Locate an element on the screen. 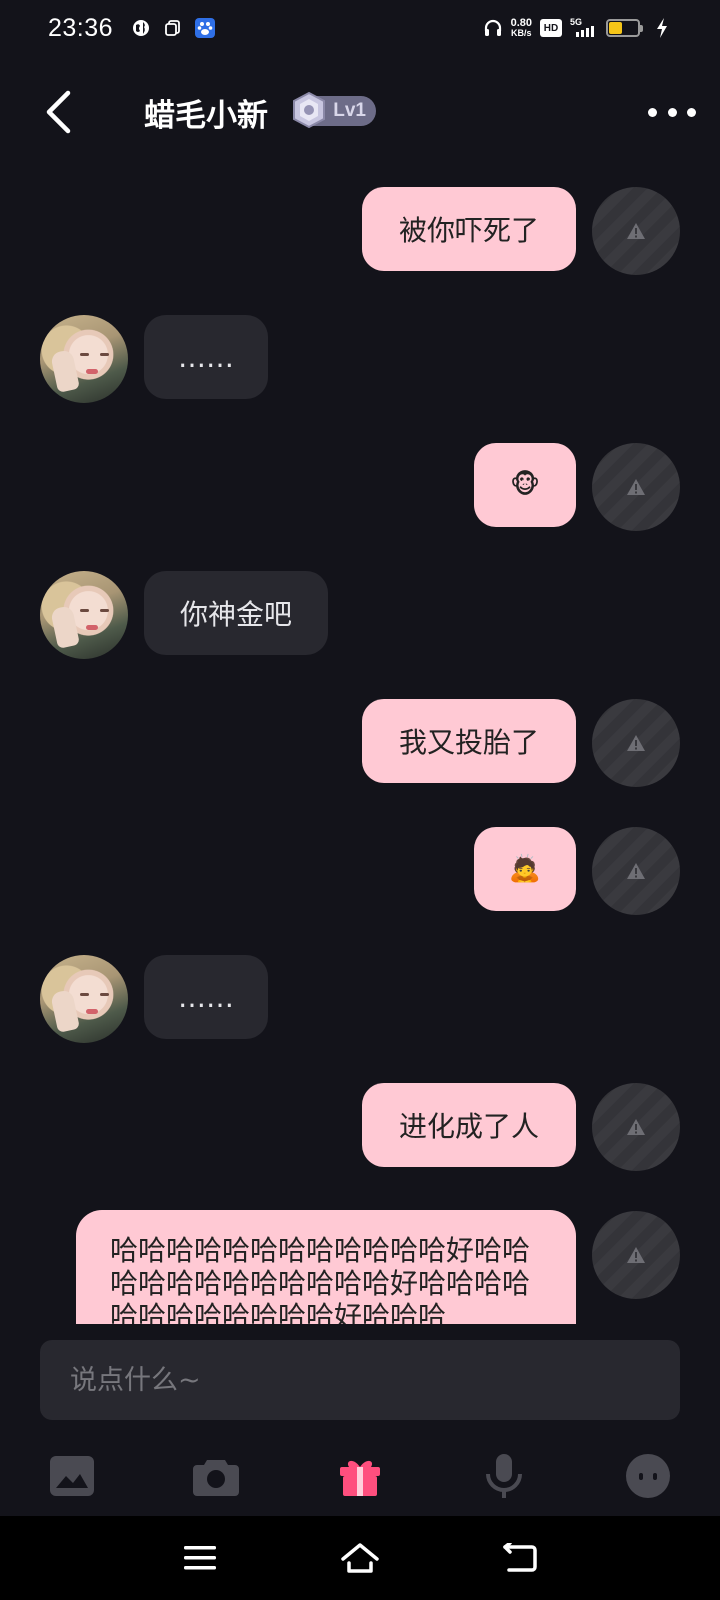  message-emoji: 🙇 is located at coordinates (525, 869).